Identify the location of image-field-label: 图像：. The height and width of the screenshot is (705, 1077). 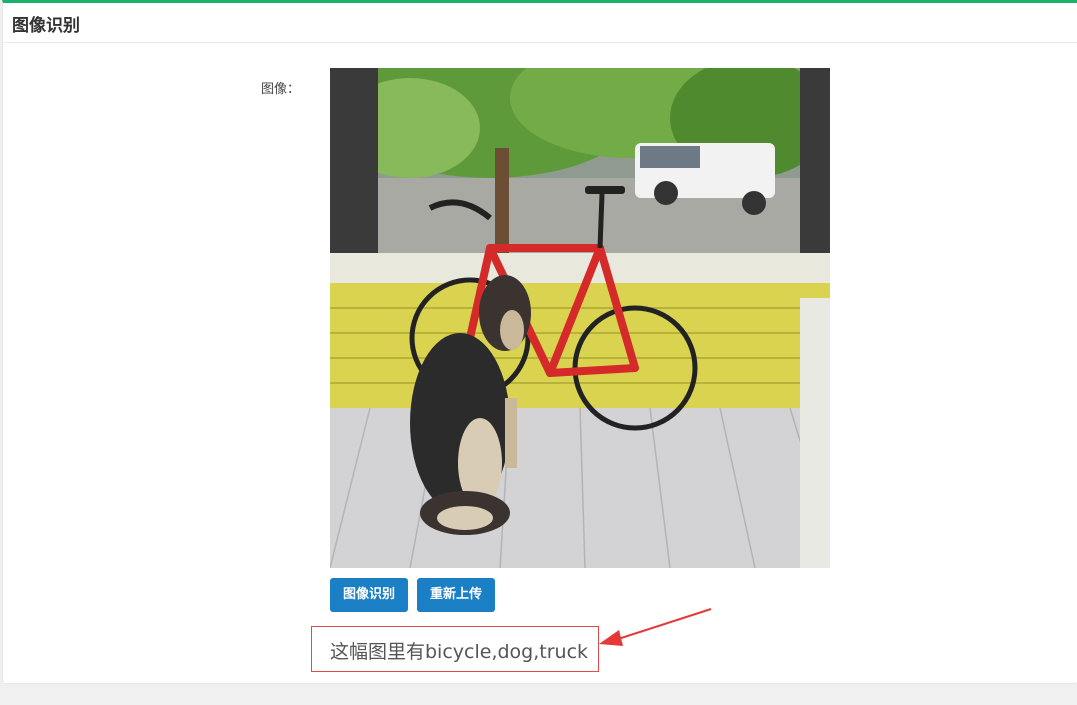
(281, 89).